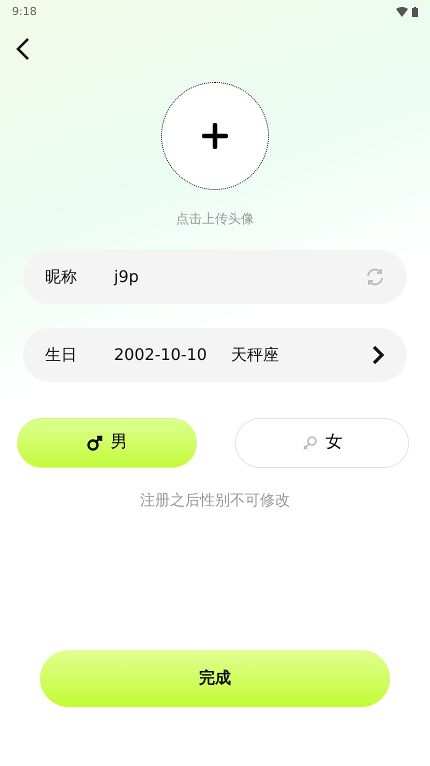 The image size is (430, 766). What do you see at coordinates (215, 277) in the screenshot?
I see `form-field: 昵称 j9p` at bounding box center [215, 277].